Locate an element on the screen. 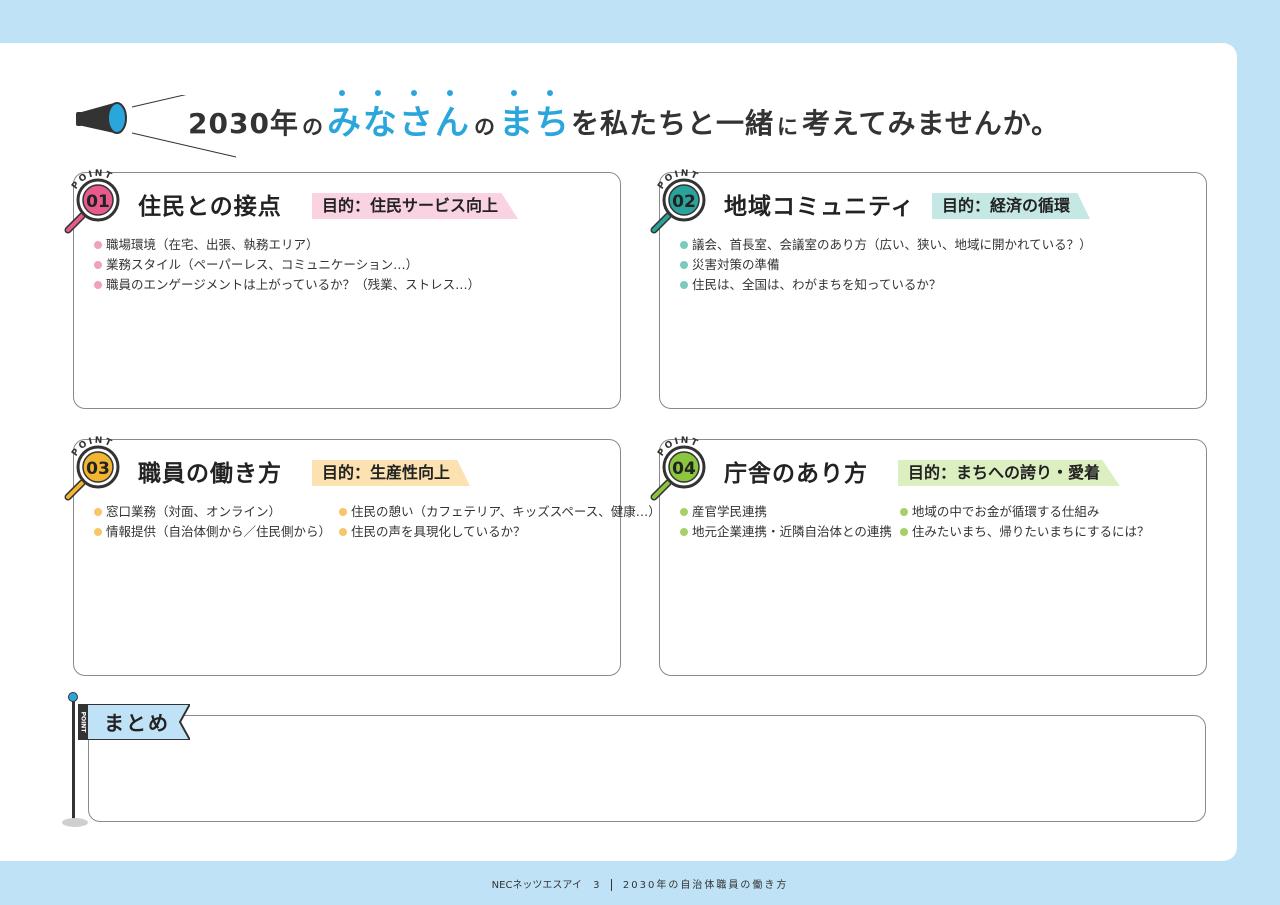  card-goal-03: 目的：生産性向上 is located at coordinates (391, 473).